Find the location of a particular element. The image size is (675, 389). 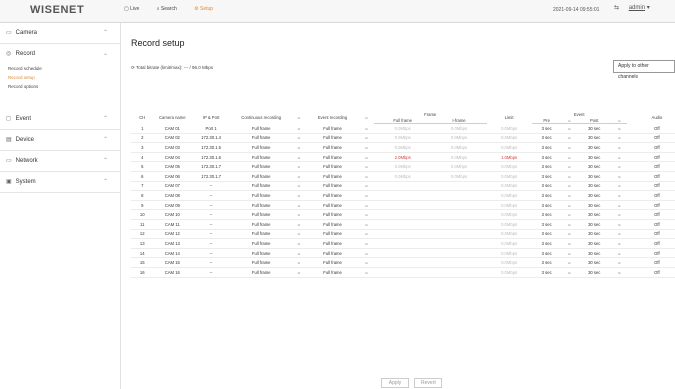

sidebar-item-network: ▭ Network ⌃ is located at coordinates (60, 161).